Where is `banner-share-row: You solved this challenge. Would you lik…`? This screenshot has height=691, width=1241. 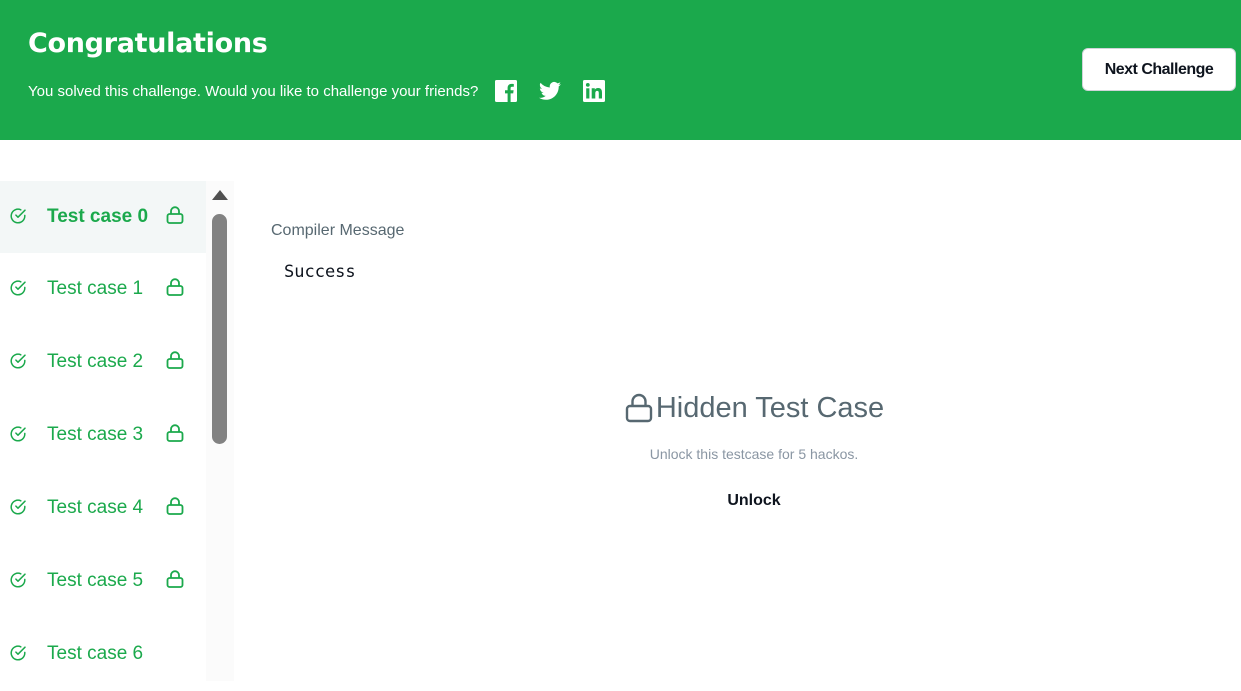
banner-share-row: You solved this challenge. Would you lik… is located at coordinates (317, 91).